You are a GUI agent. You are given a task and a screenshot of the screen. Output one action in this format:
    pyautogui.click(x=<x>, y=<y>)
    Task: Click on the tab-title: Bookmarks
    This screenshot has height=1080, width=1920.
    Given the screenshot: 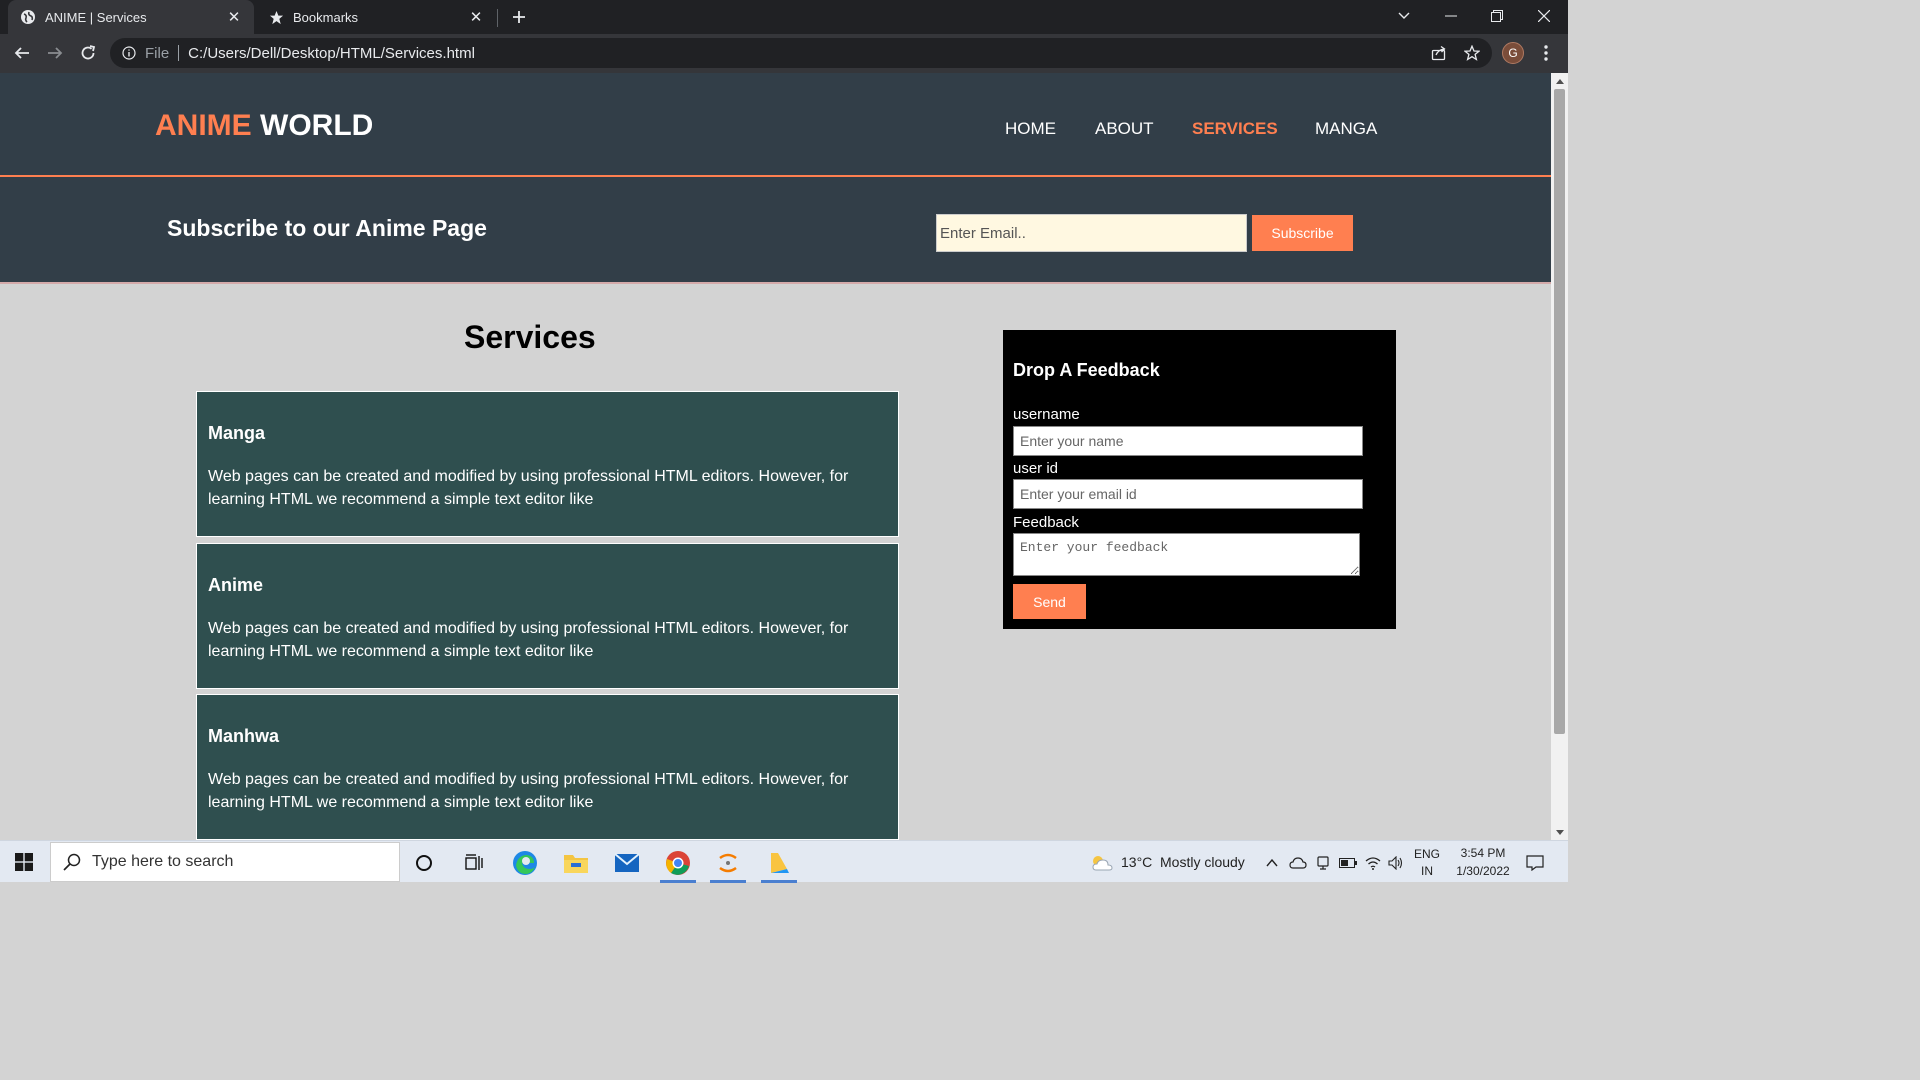 What is the action you would take?
    pyautogui.click(x=326, y=17)
    